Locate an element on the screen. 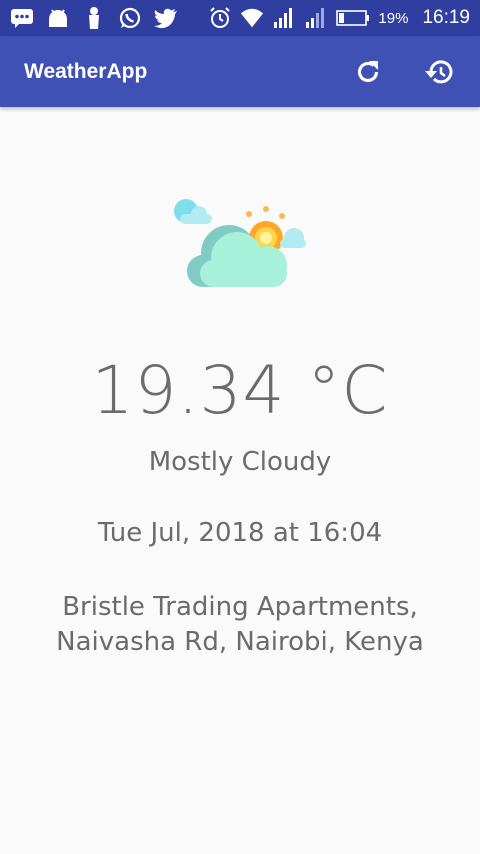 This screenshot has height=854, width=480. app-bar-actions is located at coordinates (404, 72).